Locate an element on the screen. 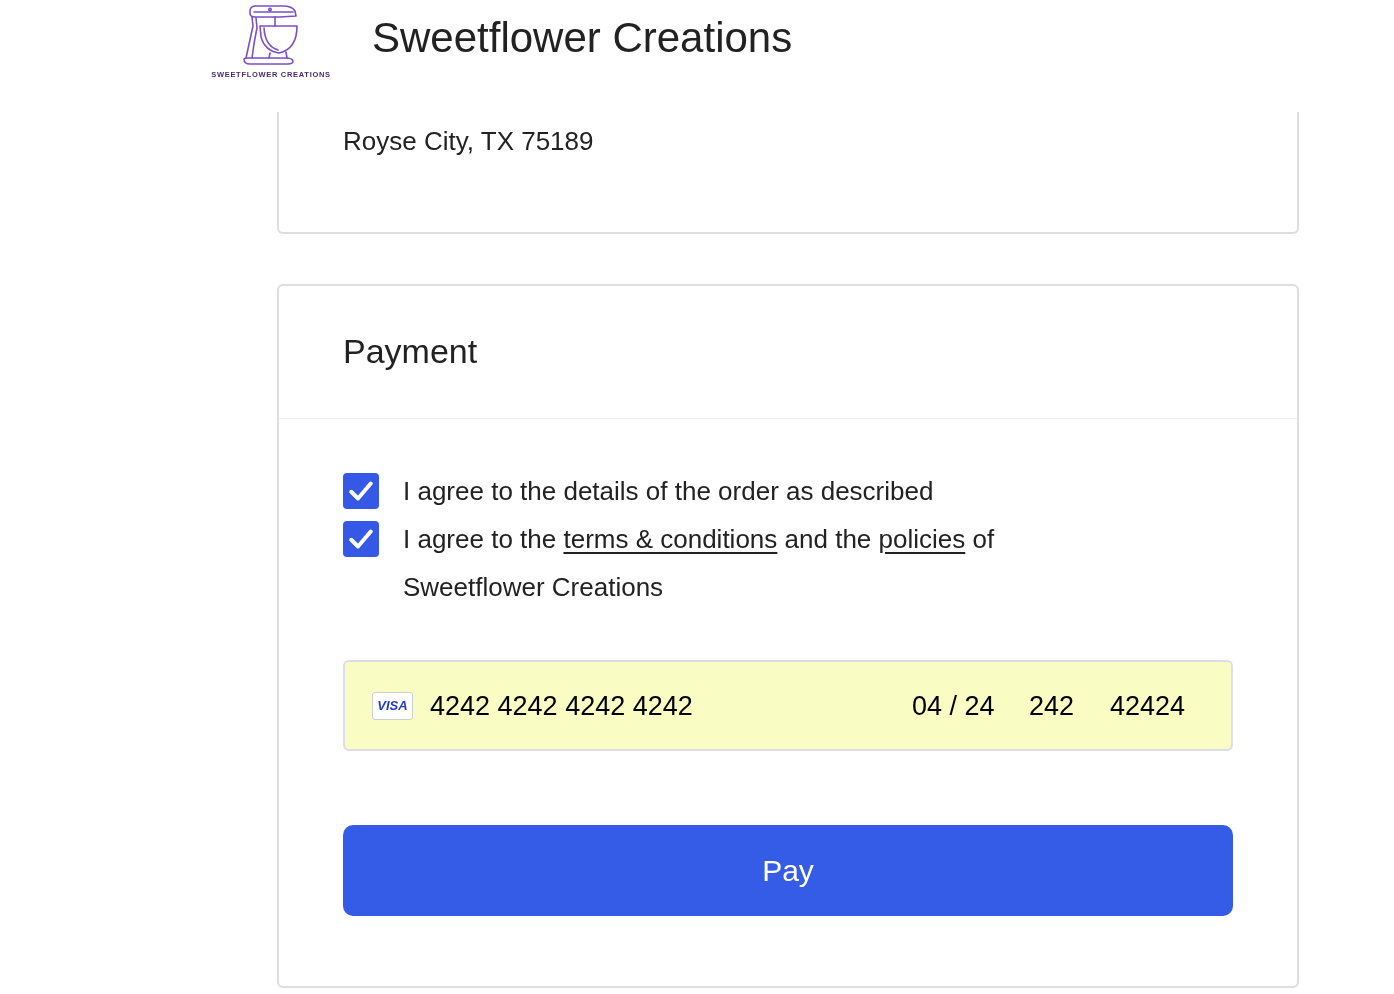  address-text: Royse City, TX 75189 is located at coordinates (469, 141).